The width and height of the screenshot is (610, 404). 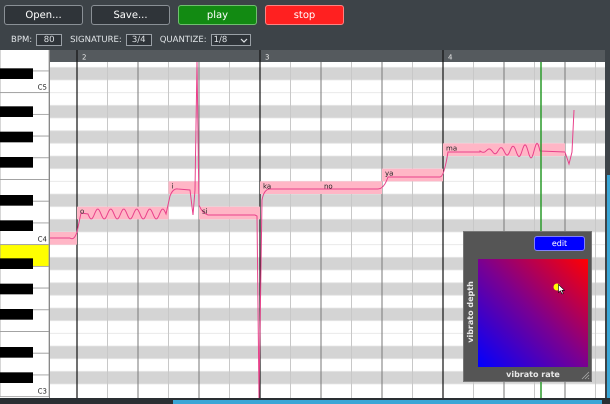 What do you see at coordinates (139, 40) in the screenshot?
I see `signature-field: 3/4` at bounding box center [139, 40].